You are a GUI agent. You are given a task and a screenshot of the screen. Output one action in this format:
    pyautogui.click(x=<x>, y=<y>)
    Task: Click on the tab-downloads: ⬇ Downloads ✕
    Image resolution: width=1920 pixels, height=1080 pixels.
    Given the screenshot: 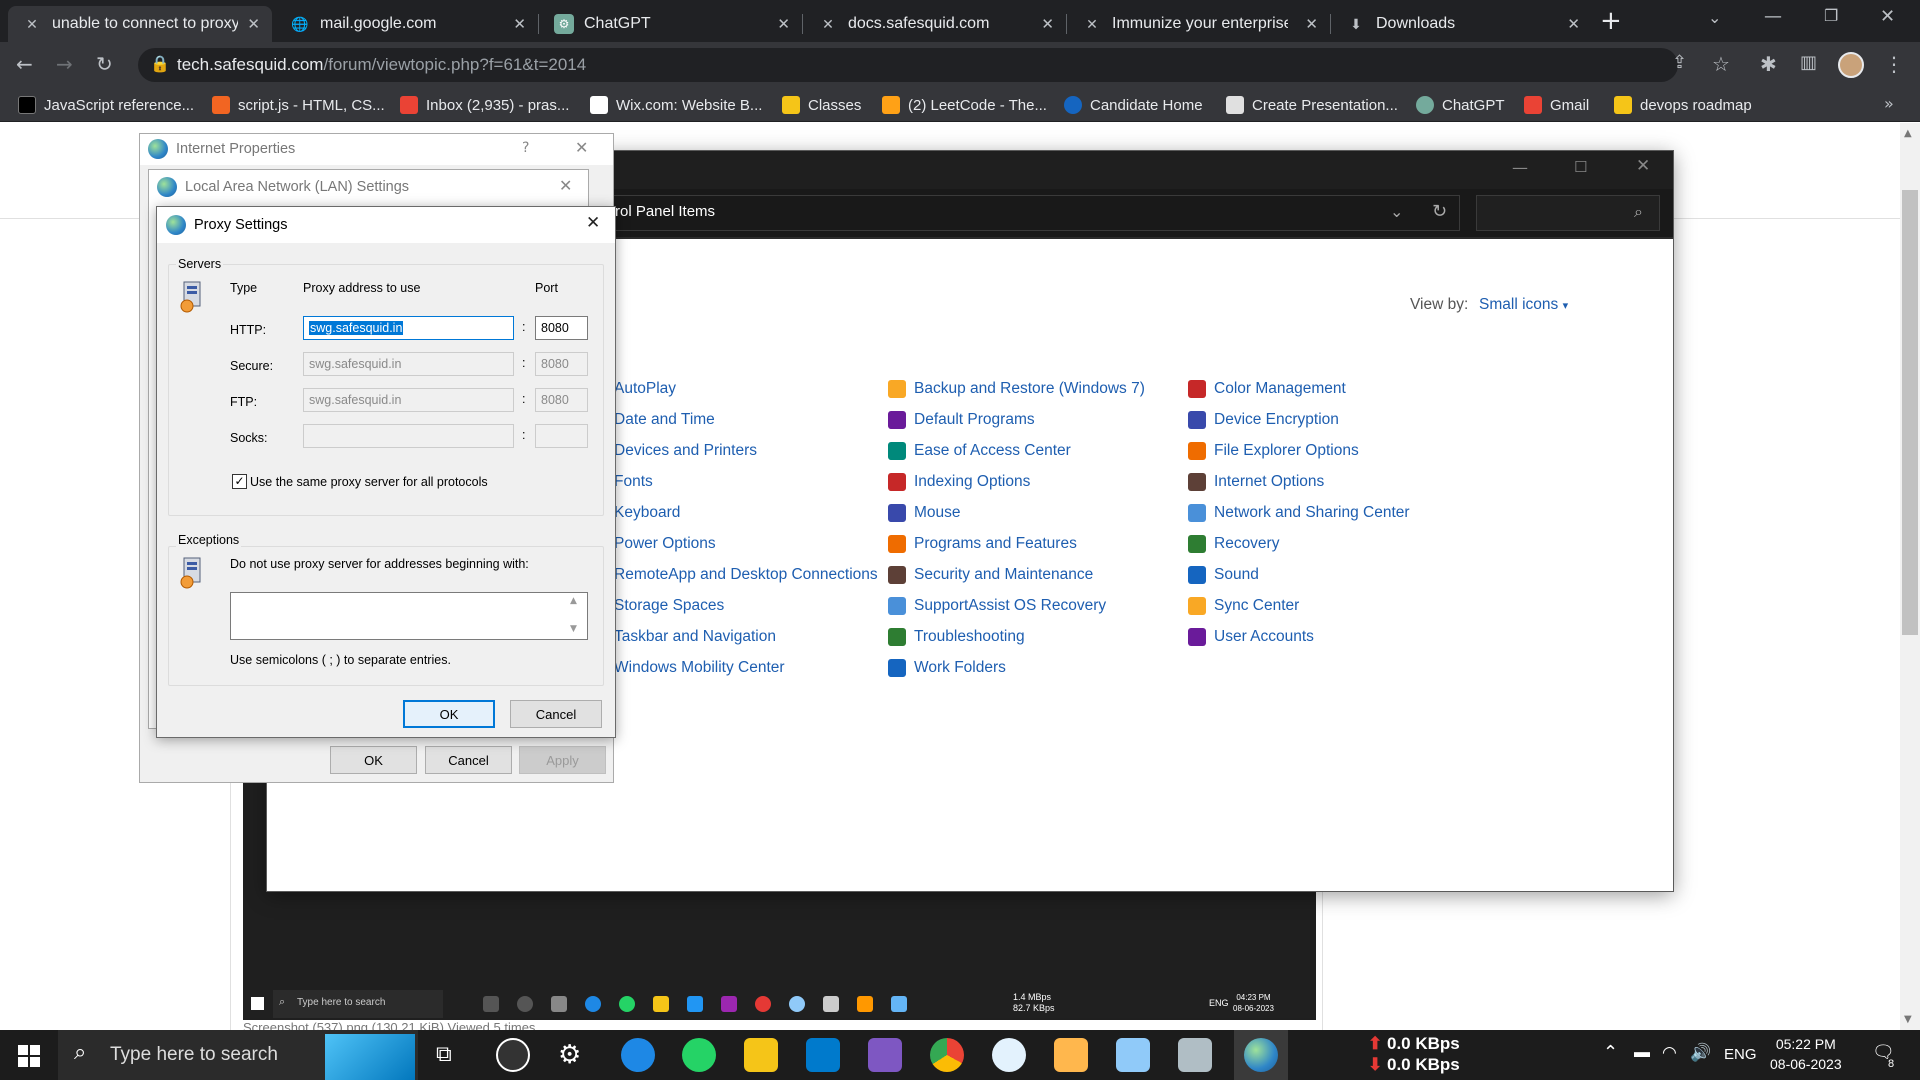 What is the action you would take?
    pyautogui.click(x=1462, y=24)
    